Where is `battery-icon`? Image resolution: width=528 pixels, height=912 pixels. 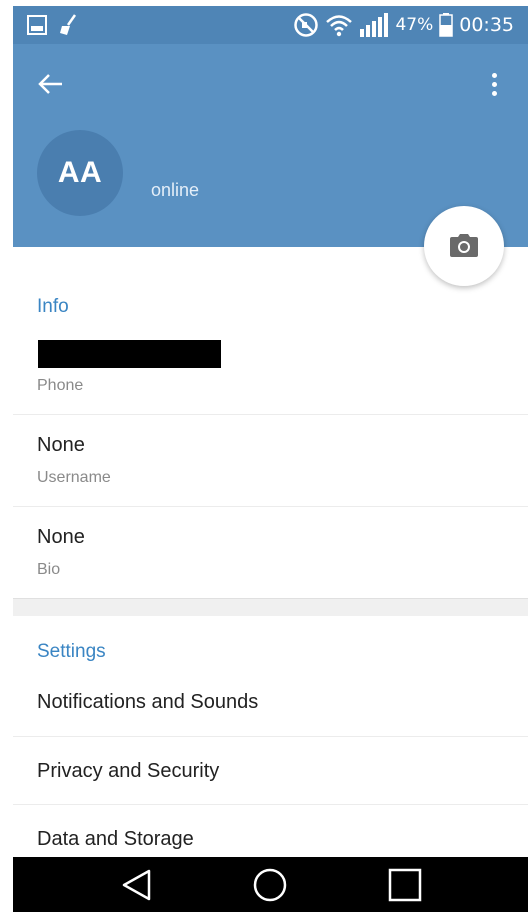
battery-icon is located at coordinates (446, 25).